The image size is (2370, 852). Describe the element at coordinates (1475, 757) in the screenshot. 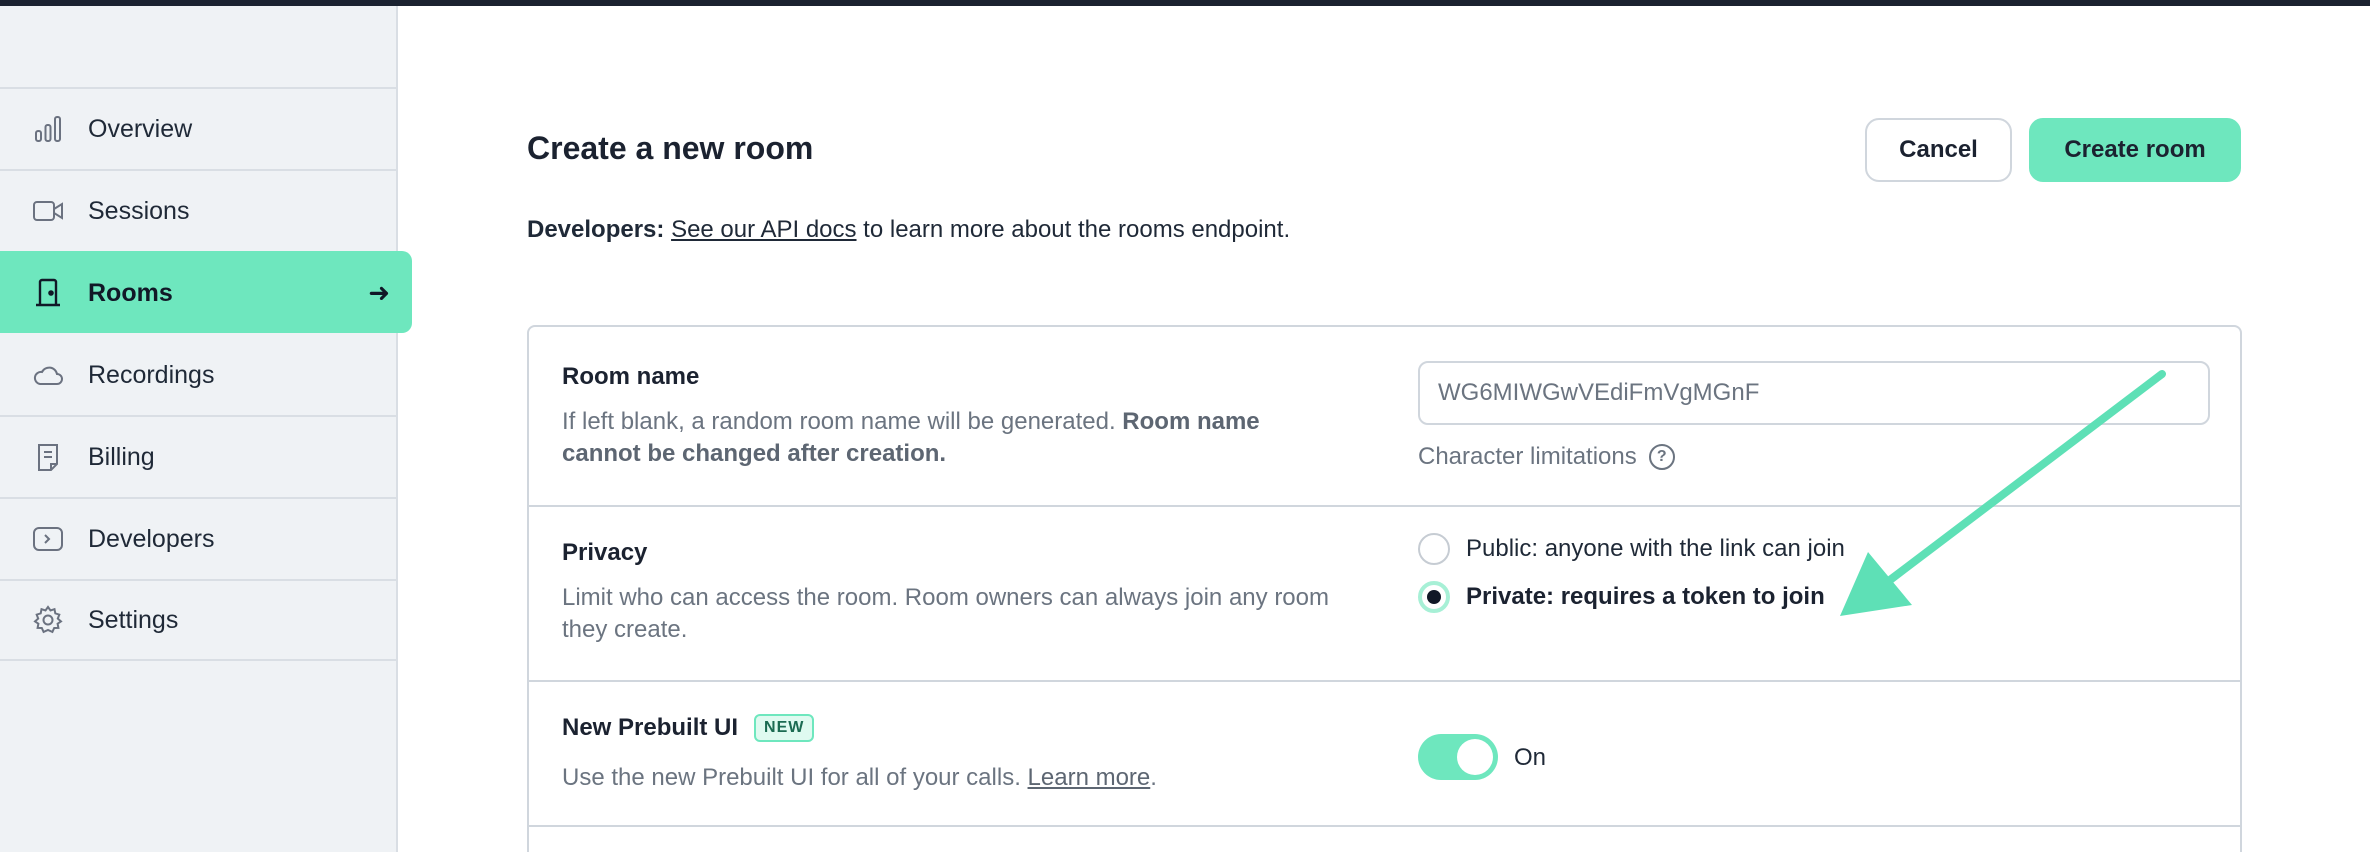

I see `toggle-knob` at that location.